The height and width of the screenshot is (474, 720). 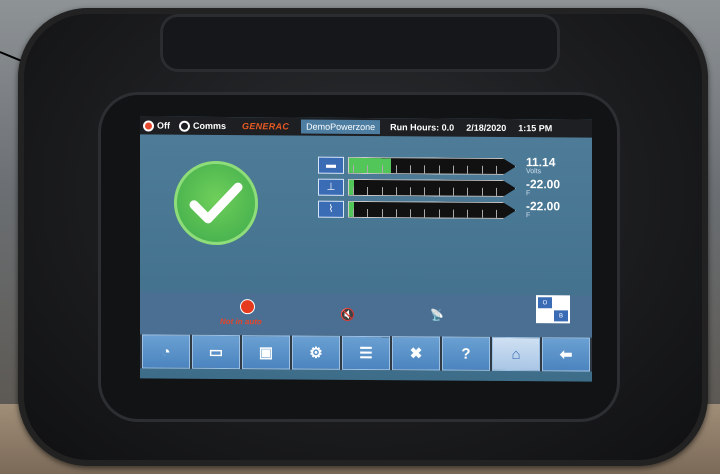 What do you see at coordinates (241, 321) in the screenshot?
I see `not-in-auto-label: Not in auto` at bounding box center [241, 321].